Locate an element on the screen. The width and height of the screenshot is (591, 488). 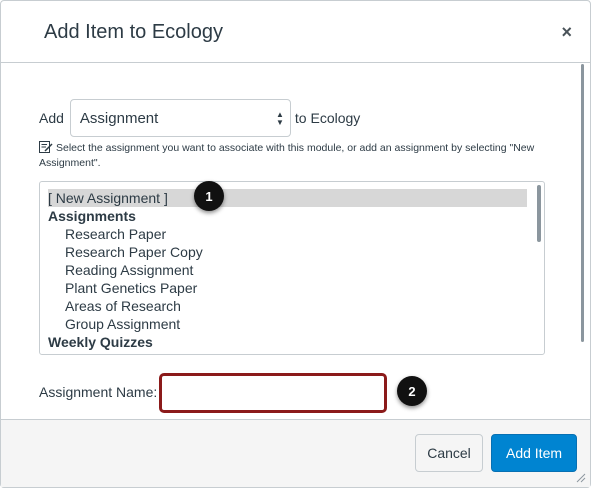
list-item: Group Assignment is located at coordinates (287, 324).